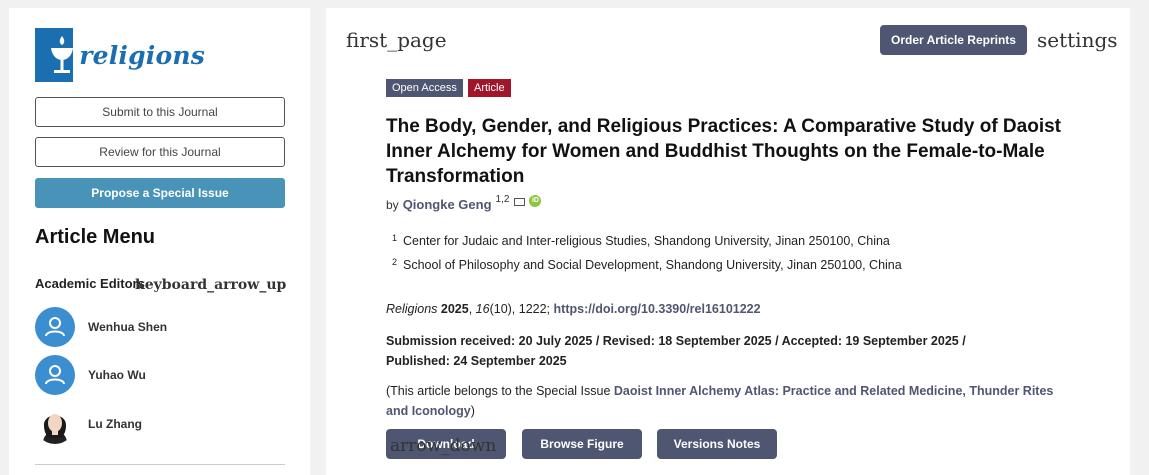 The height and width of the screenshot is (475, 1149). Describe the element at coordinates (412, 309) in the screenshot. I see `citation-journal: Religions` at that location.